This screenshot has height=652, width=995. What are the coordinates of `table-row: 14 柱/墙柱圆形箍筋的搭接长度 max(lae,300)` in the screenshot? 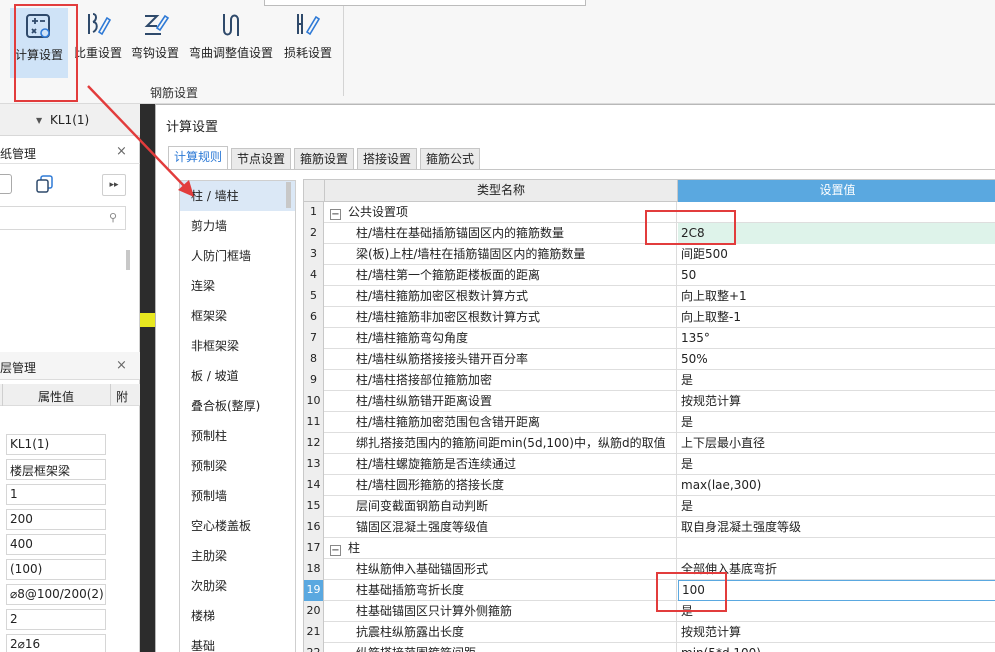 It's located at (649, 485).